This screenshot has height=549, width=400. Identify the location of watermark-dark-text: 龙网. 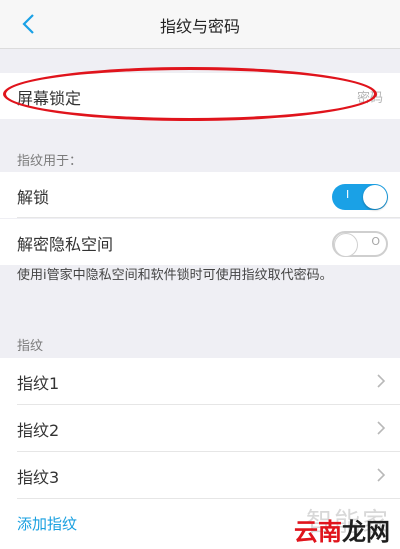
(366, 532).